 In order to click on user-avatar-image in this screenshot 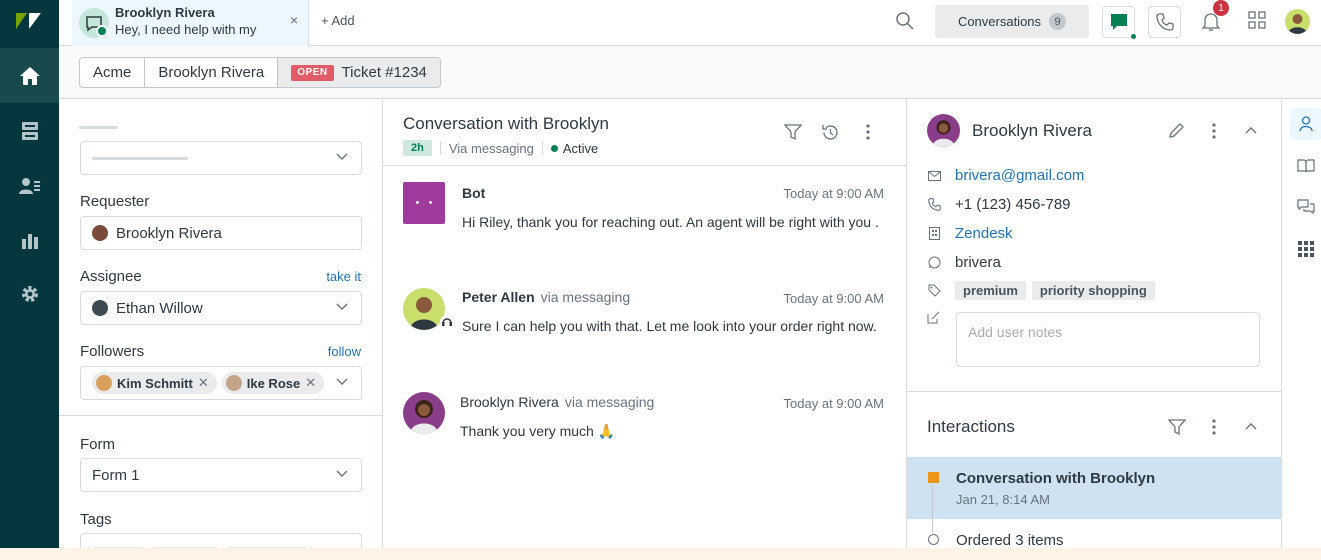, I will do `click(1297, 24)`.